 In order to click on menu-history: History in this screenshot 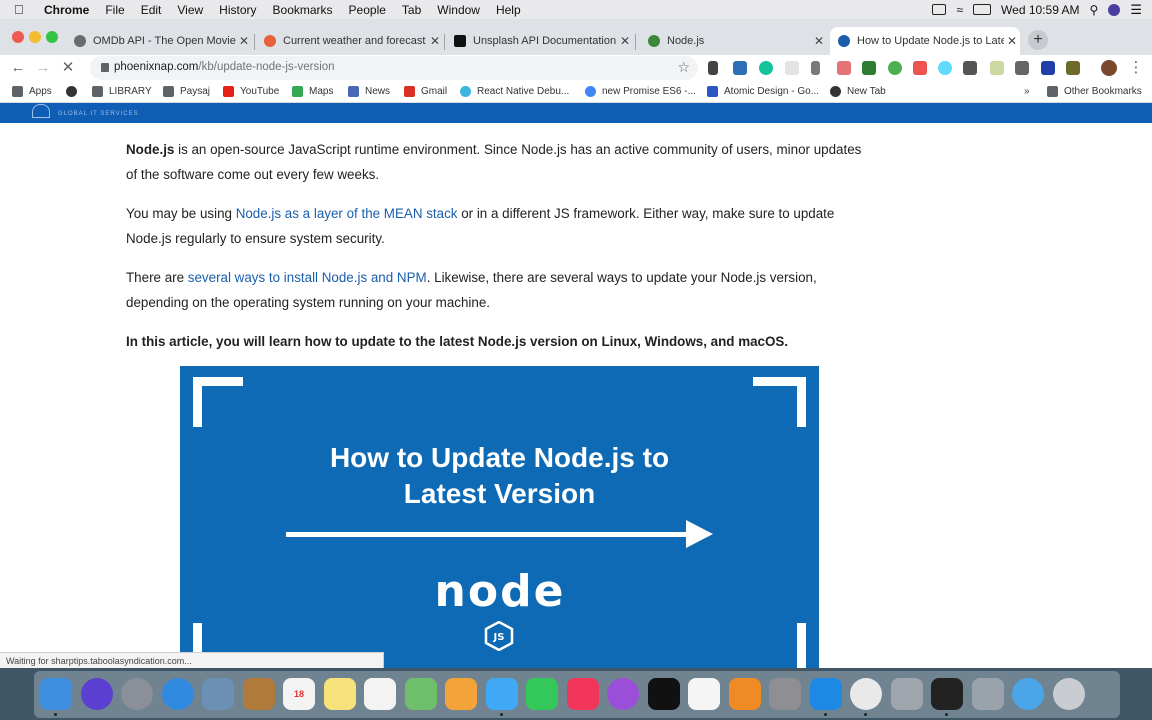, I will do `click(237, 10)`.